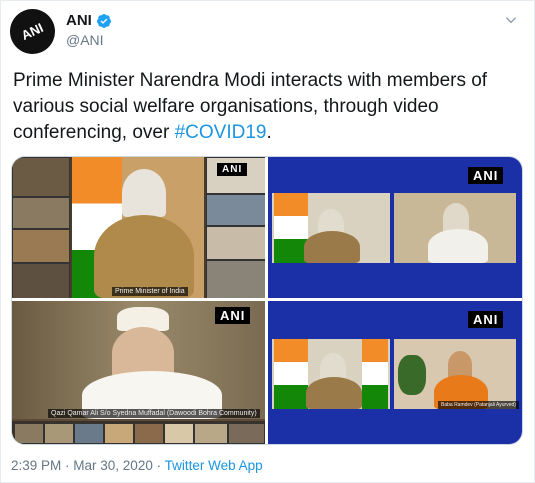  Describe the element at coordinates (79, 20) in the screenshot. I see `author-name: ANI` at that location.